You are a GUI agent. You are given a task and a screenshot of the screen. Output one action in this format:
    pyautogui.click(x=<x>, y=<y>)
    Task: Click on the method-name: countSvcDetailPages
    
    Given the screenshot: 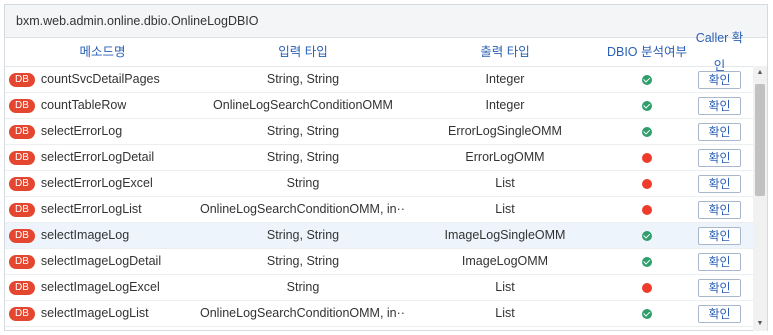 What is the action you would take?
    pyautogui.click(x=100, y=79)
    